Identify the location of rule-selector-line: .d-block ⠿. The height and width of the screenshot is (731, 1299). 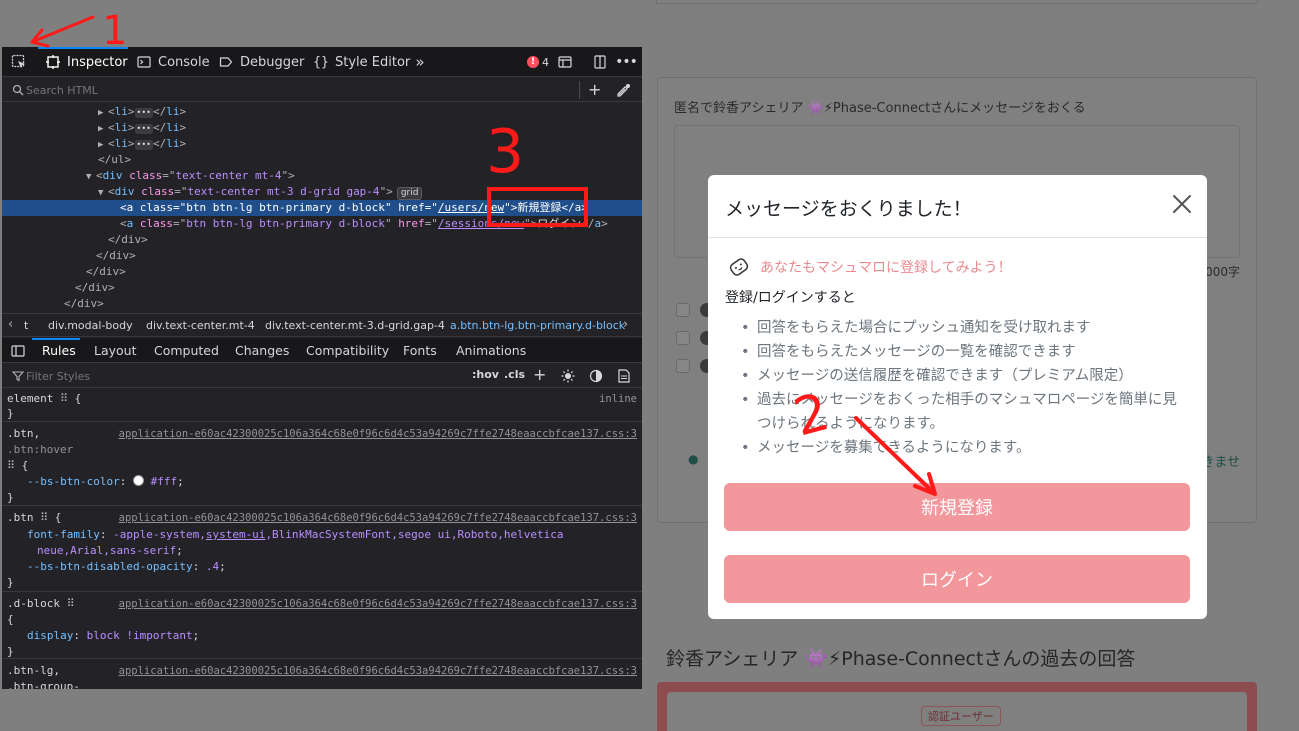
(41, 603).